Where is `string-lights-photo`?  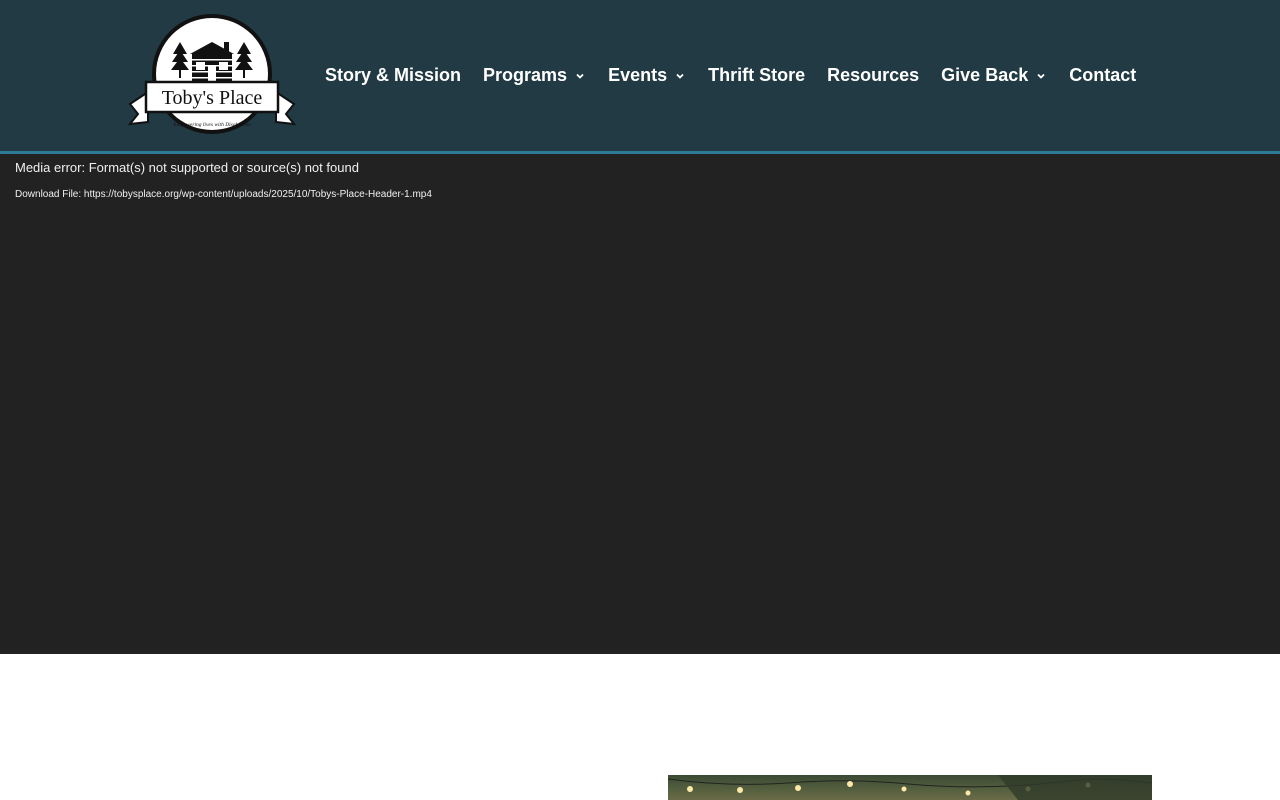 string-lights-photo is located at coordinates (910, 787).